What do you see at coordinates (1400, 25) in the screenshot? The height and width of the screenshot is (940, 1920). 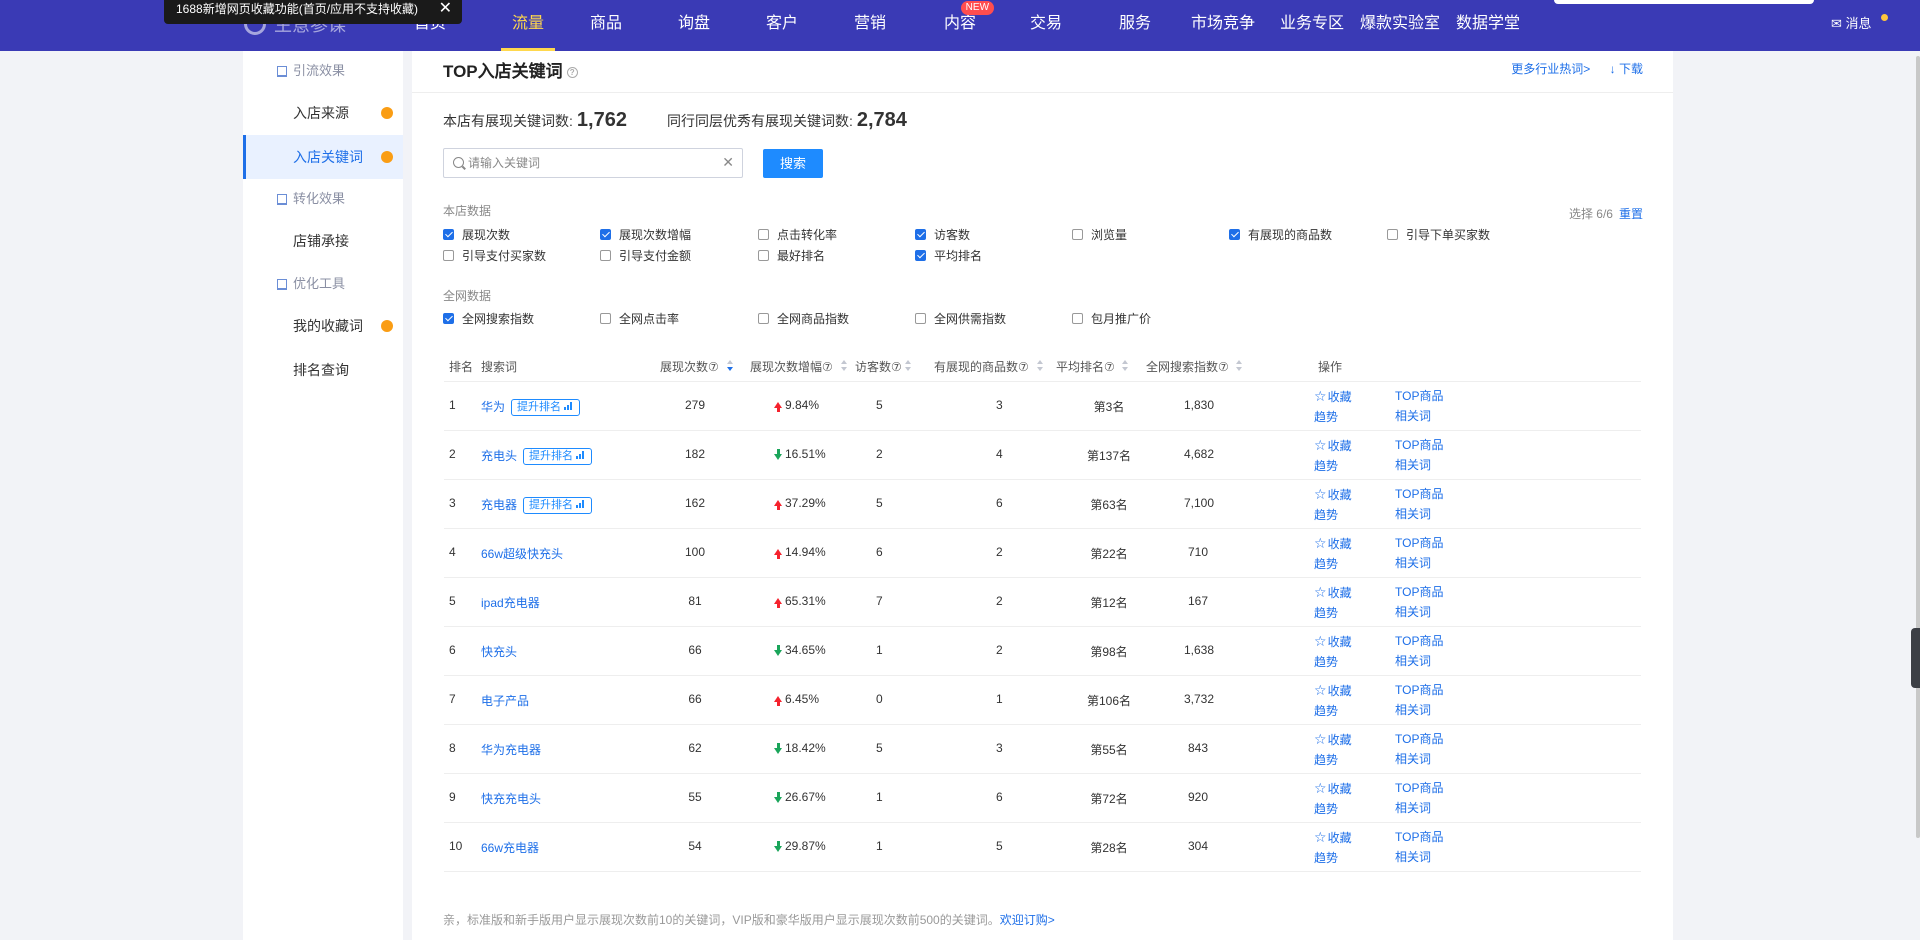 I see `nav-item-lab: 爆款实验室` at bounding box center [1400, 25].